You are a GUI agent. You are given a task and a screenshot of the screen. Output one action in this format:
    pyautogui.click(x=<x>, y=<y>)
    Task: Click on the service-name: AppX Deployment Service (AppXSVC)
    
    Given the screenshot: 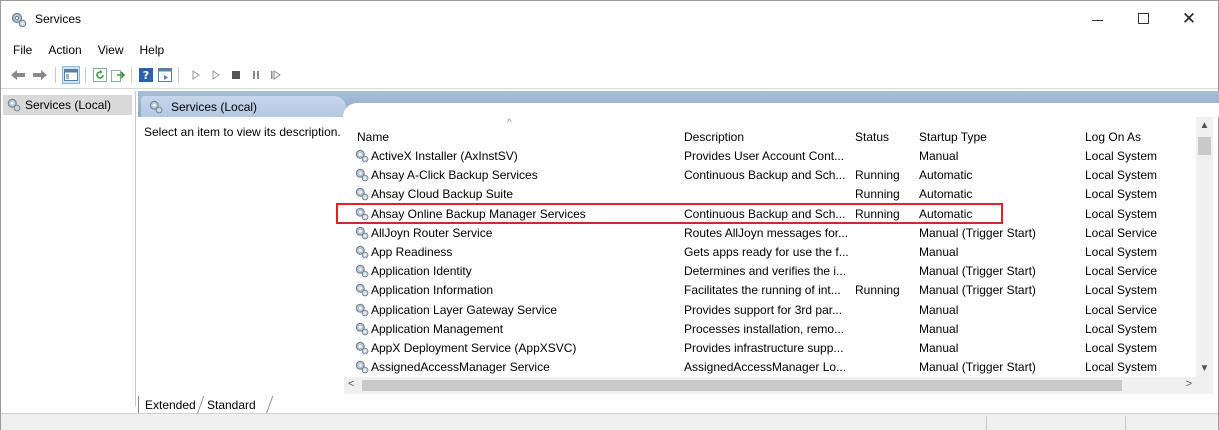 What is the action you would take?
    pyautogui.click(x=465, y=348)
    